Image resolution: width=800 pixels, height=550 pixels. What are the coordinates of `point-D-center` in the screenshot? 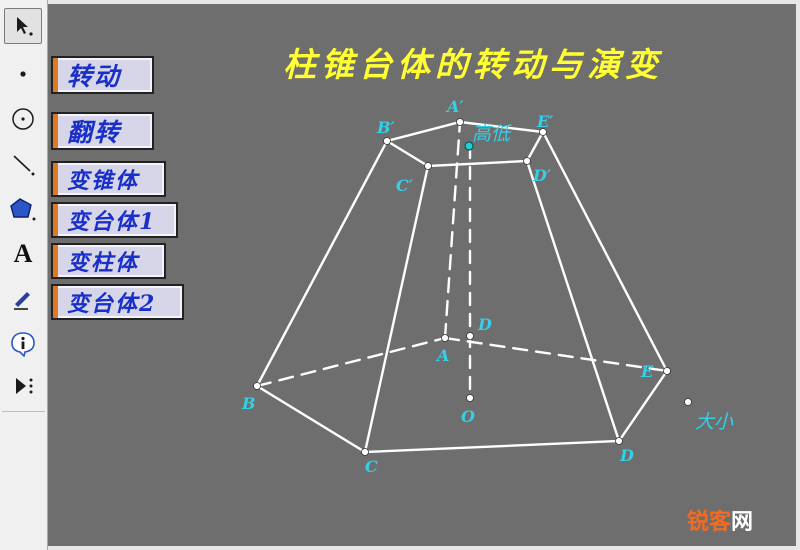 It's located at (470, 336).